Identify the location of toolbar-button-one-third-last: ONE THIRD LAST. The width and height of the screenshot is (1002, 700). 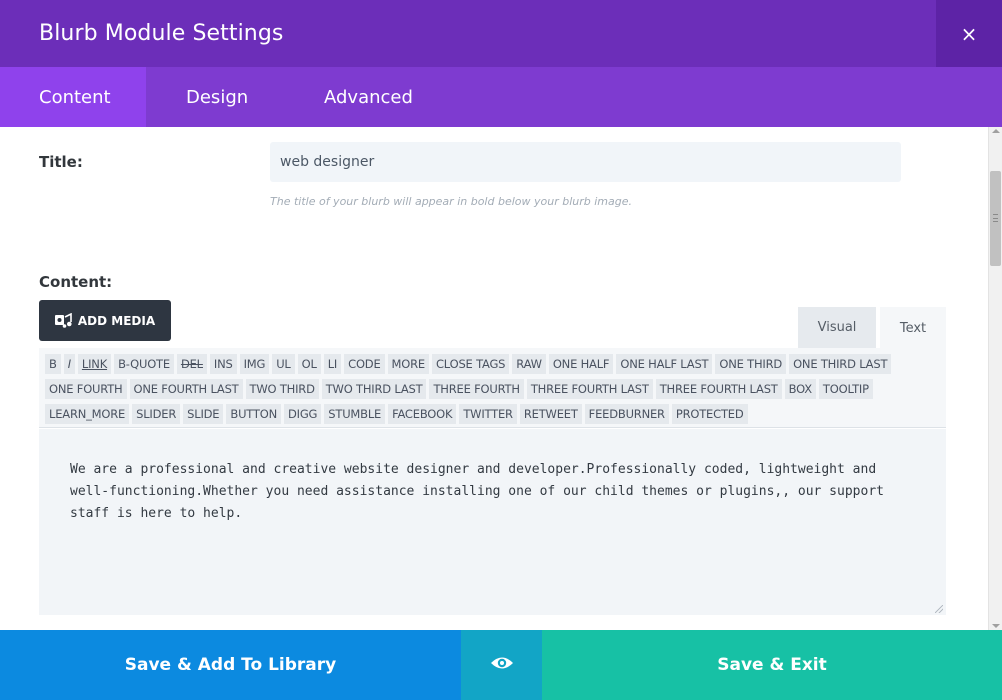
(840, 364).